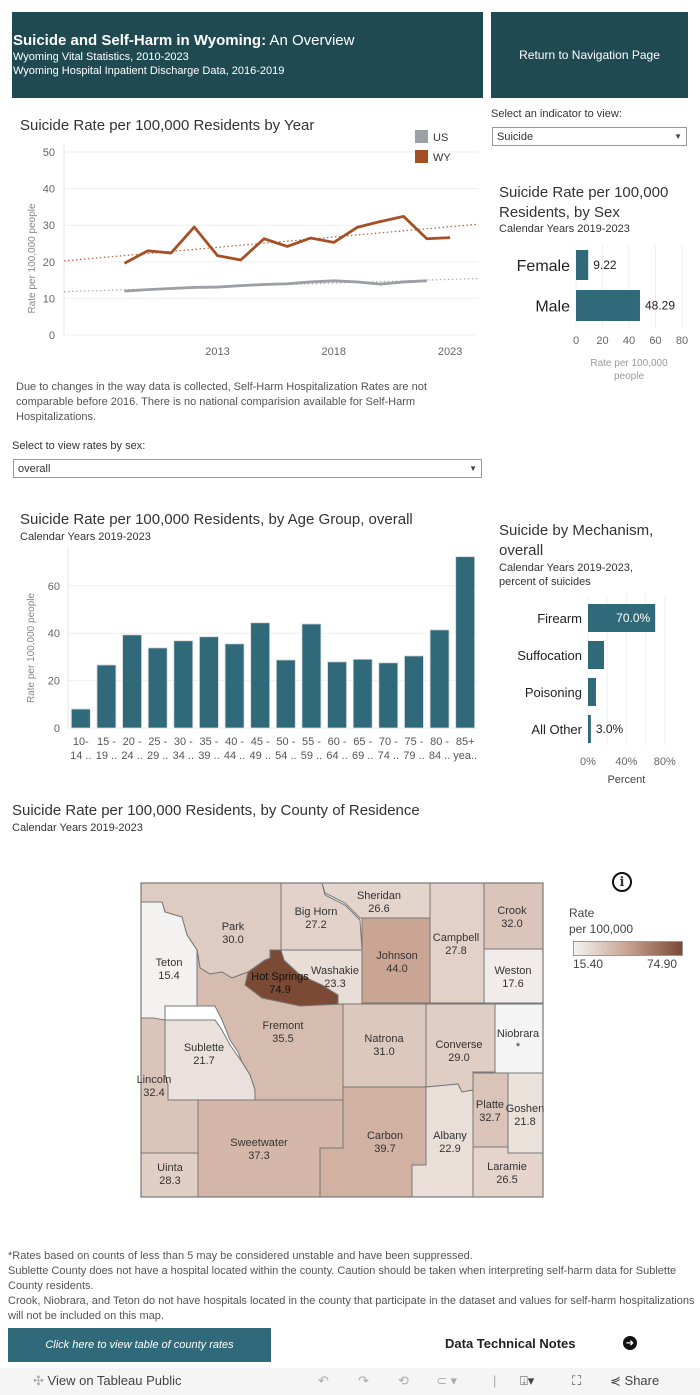 The height and width of the screenshot is (1395, 700). Describe the element at coordinates (610, 729) in the screenshot. I see `data-label: 3.0%` at that location.